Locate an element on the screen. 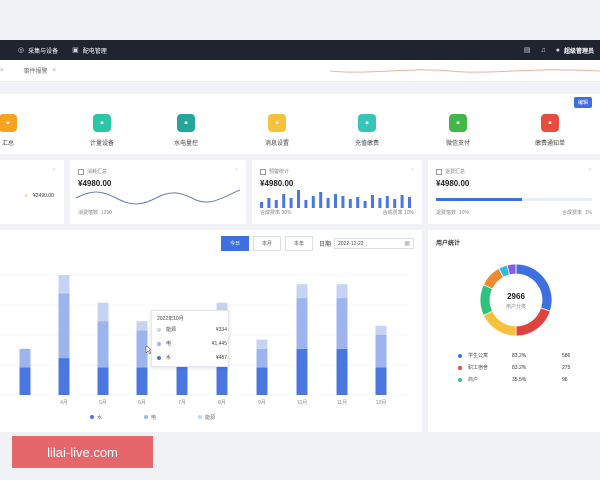 The image size is (600, 480). shortcut-wechat: ▪ 微信支付 is located at coordinates (458, 130).